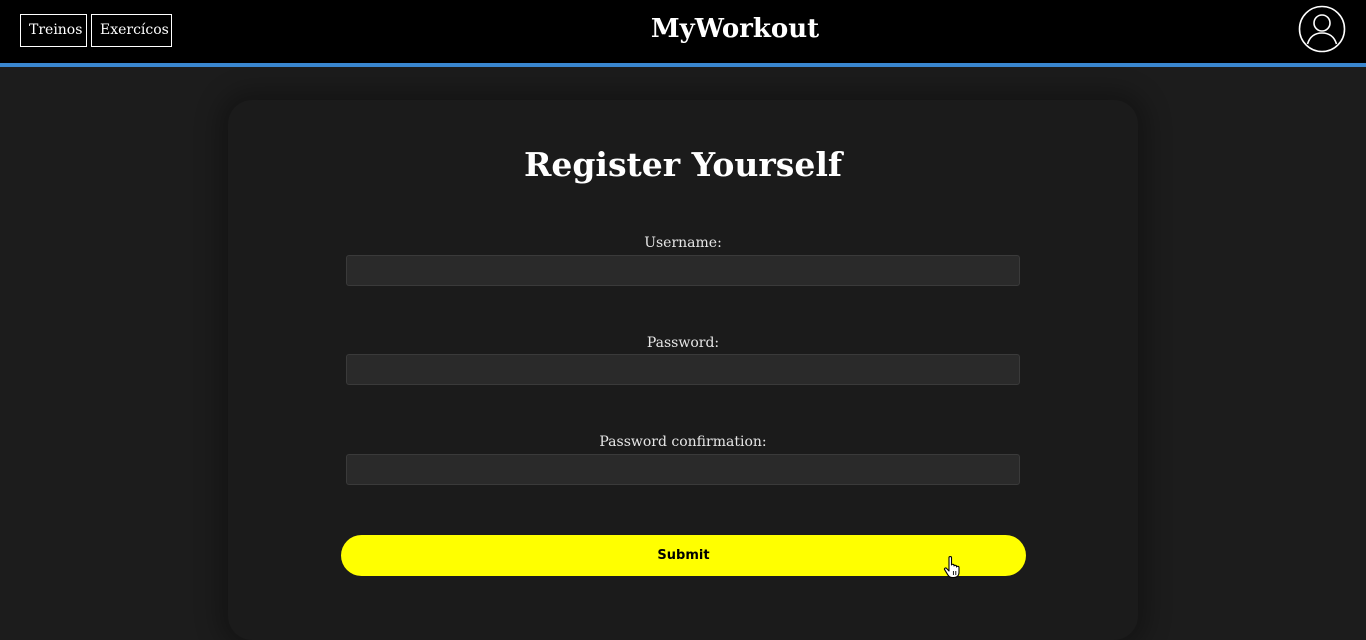  Describe the element at coordinates (683, 243) in the screenshot. I see `username-label: Username:` at that location.